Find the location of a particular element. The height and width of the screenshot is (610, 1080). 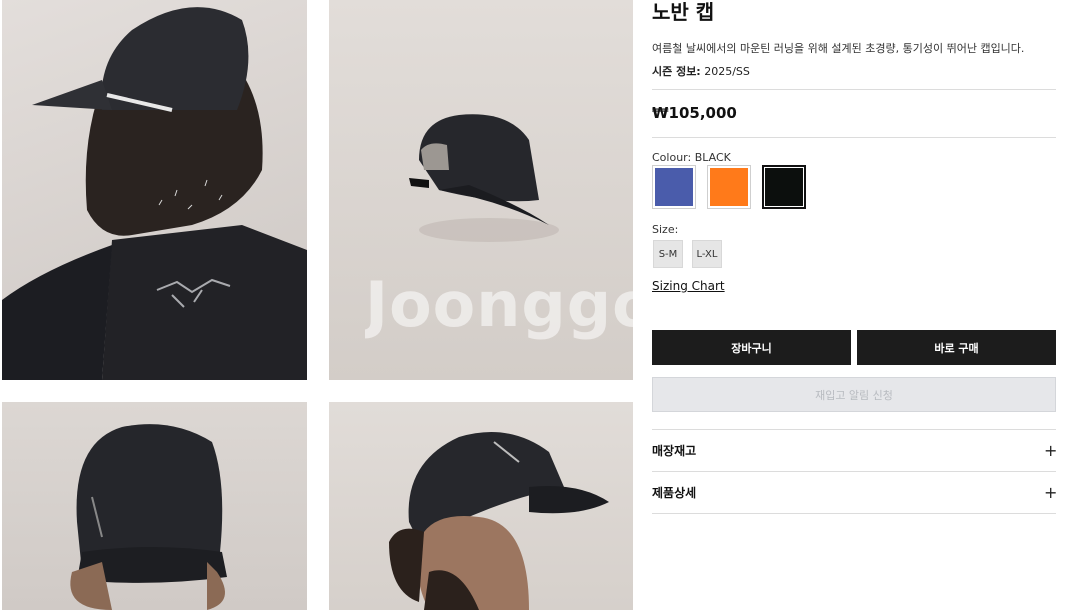

size-option-l-xl: L-XL is located at coordinates (707, 254).